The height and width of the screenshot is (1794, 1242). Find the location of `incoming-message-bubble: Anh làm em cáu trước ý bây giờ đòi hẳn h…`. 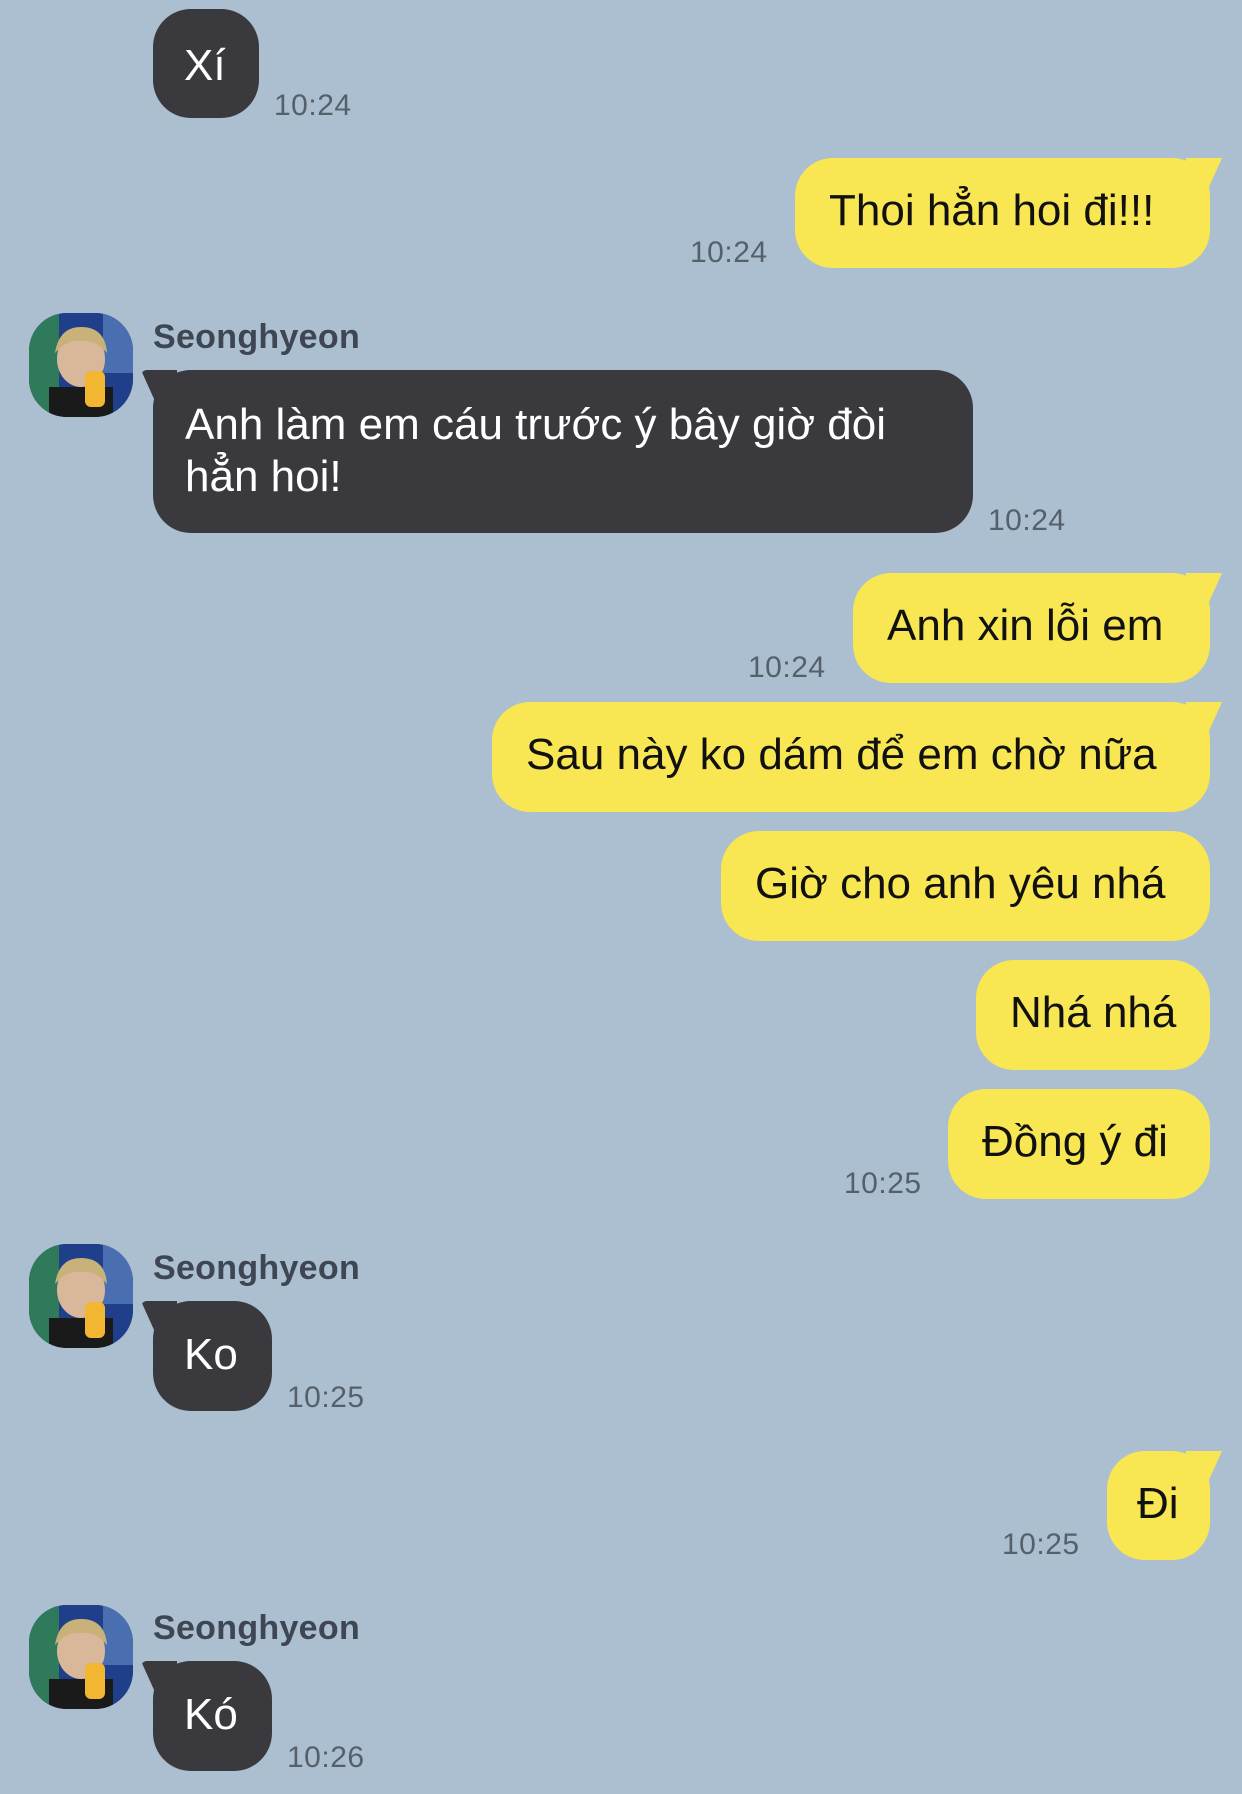

incoming-message-bubble: Anh làm em cáu trước ý bây giờ đòi hẳn h… is located at coordinates (557, 451).